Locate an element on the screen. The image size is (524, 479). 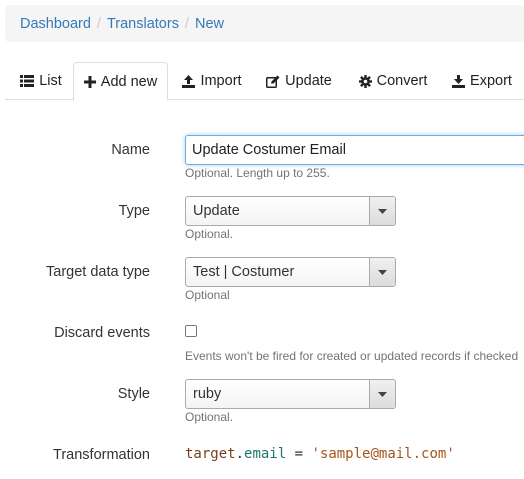
tab-update: Update is located at coordinates (299, 81).